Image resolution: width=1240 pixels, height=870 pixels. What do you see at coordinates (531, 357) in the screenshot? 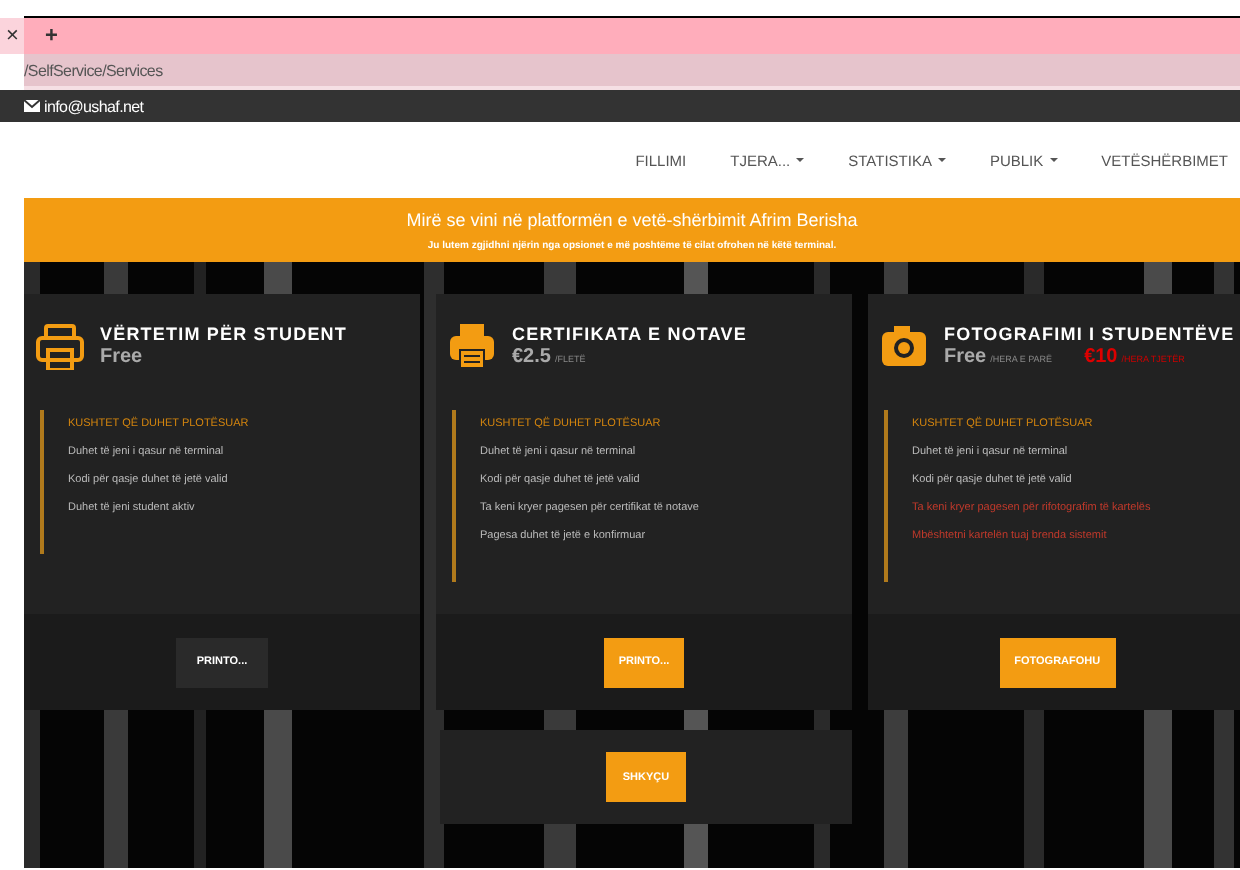
I see `price-text: €2.5` at bounding box center [531, 357].